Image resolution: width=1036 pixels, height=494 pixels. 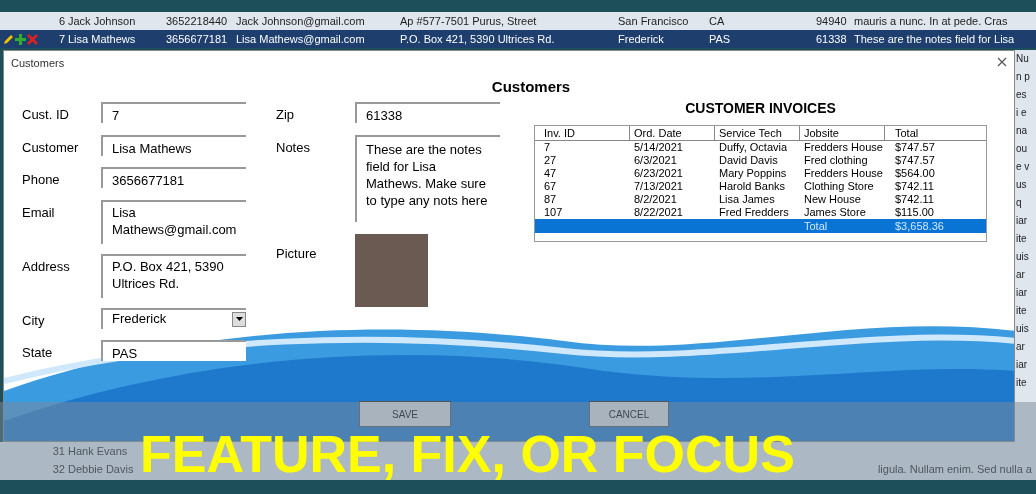 What do you see at coordinates (197, 39) in the screenshot?
I see `grid-cell-text: 3656677181` at bounding box center [197, 39].